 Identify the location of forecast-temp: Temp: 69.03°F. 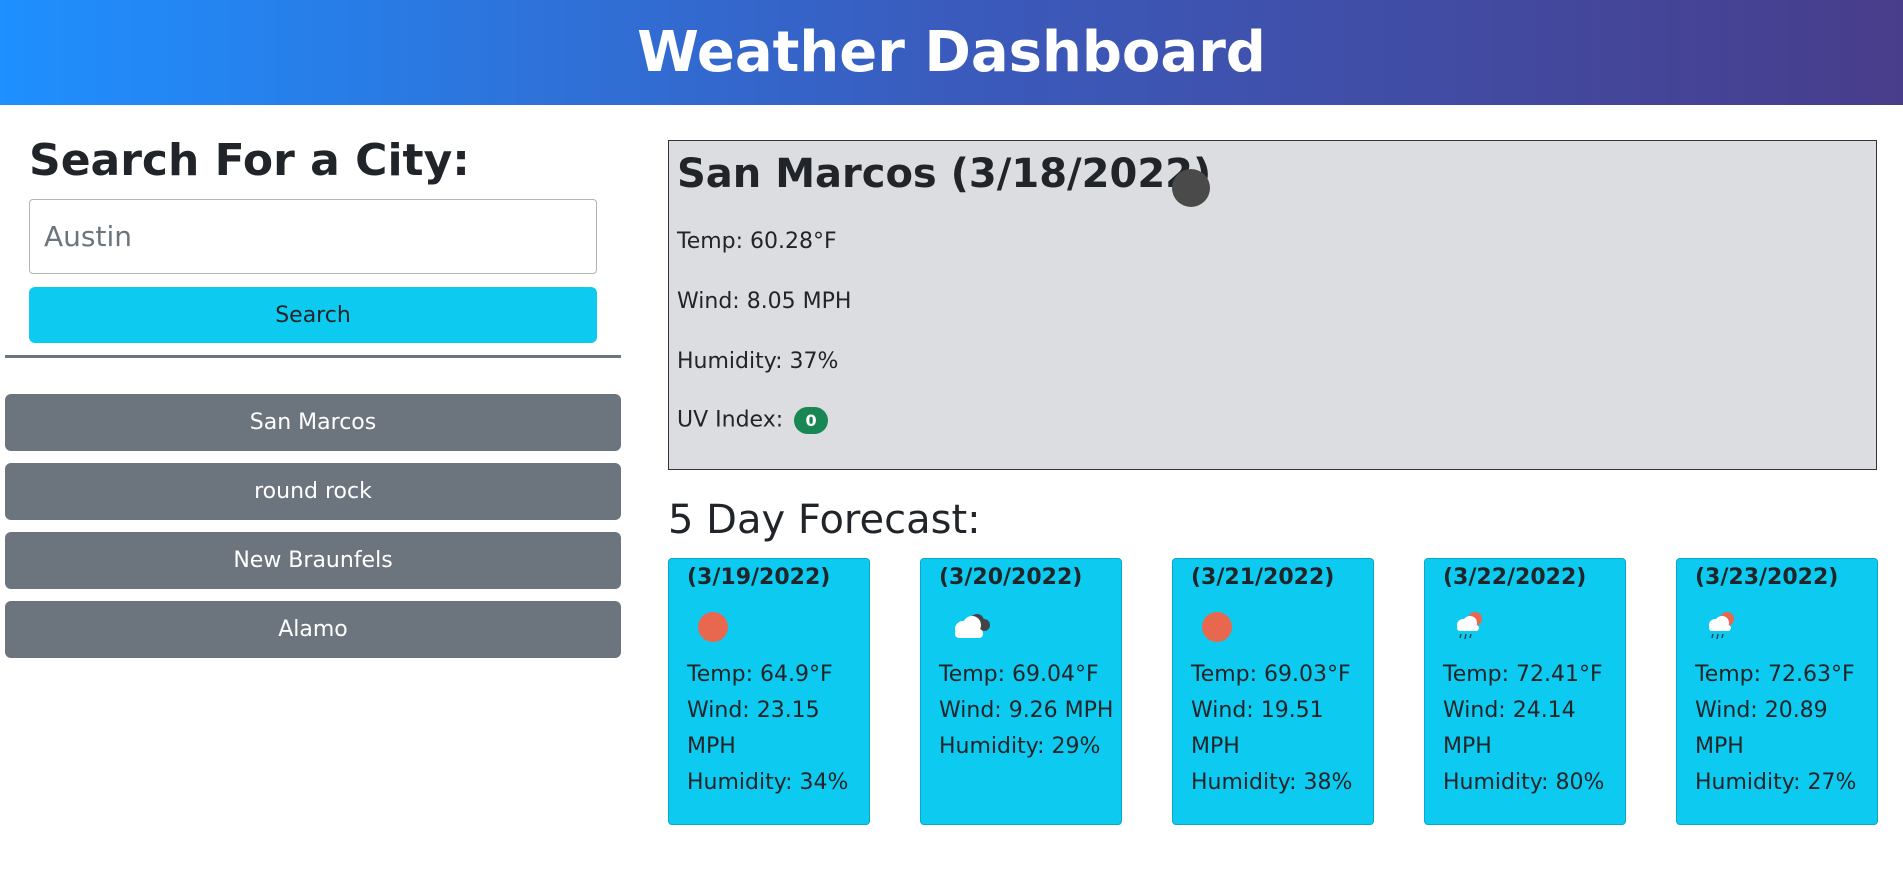
(1271, 674).